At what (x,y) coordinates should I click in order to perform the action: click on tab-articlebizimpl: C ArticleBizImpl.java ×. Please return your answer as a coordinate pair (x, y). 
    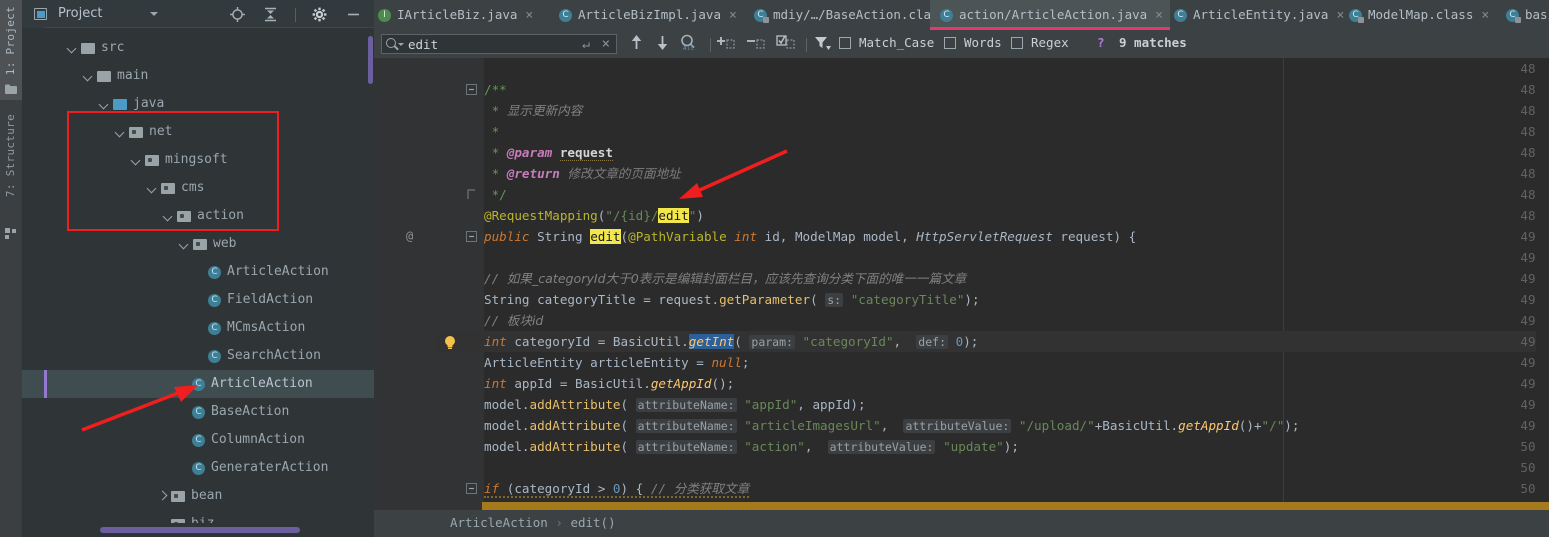
    Looking at the image, I should click on (648, 15).